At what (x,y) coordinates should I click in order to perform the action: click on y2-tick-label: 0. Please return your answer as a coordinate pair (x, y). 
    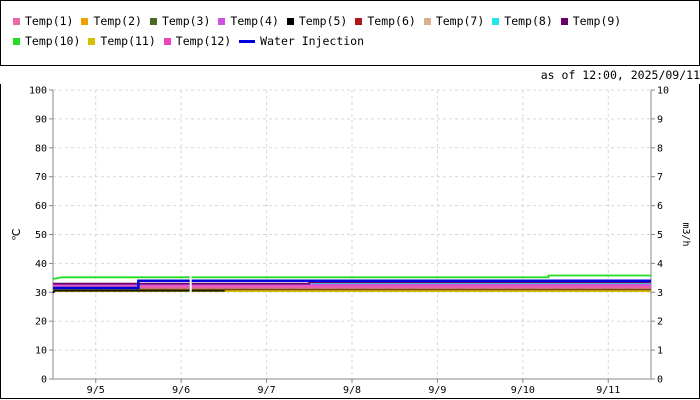
    Looking at the image, I should click on (660, 380).